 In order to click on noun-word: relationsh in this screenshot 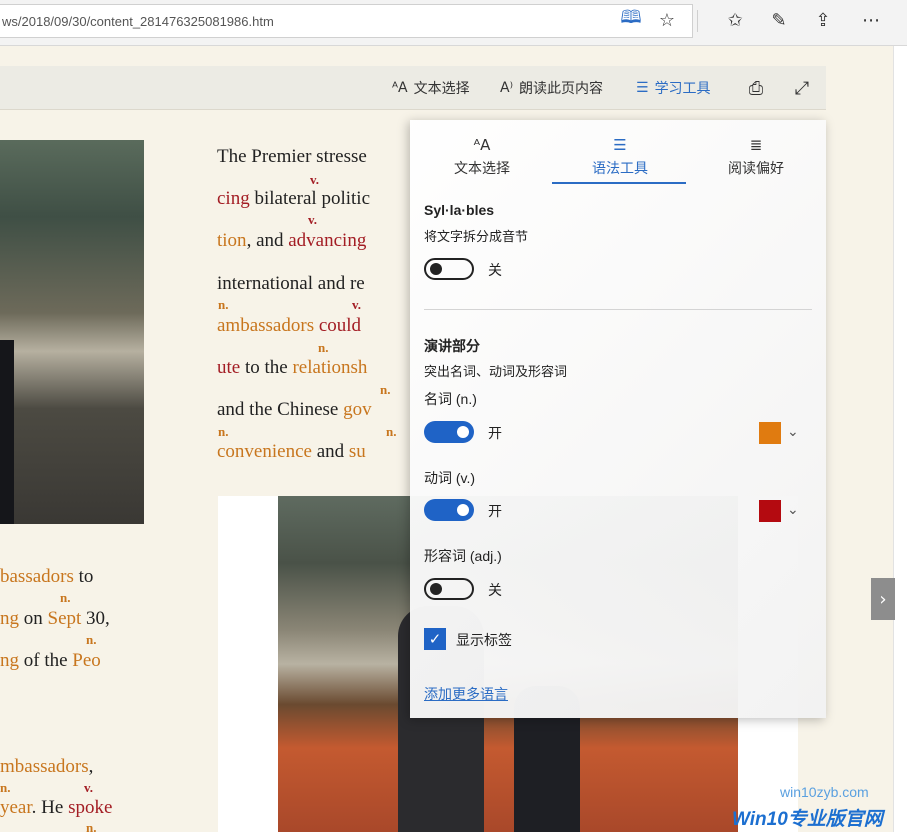, I will do `click(330, 367)`.